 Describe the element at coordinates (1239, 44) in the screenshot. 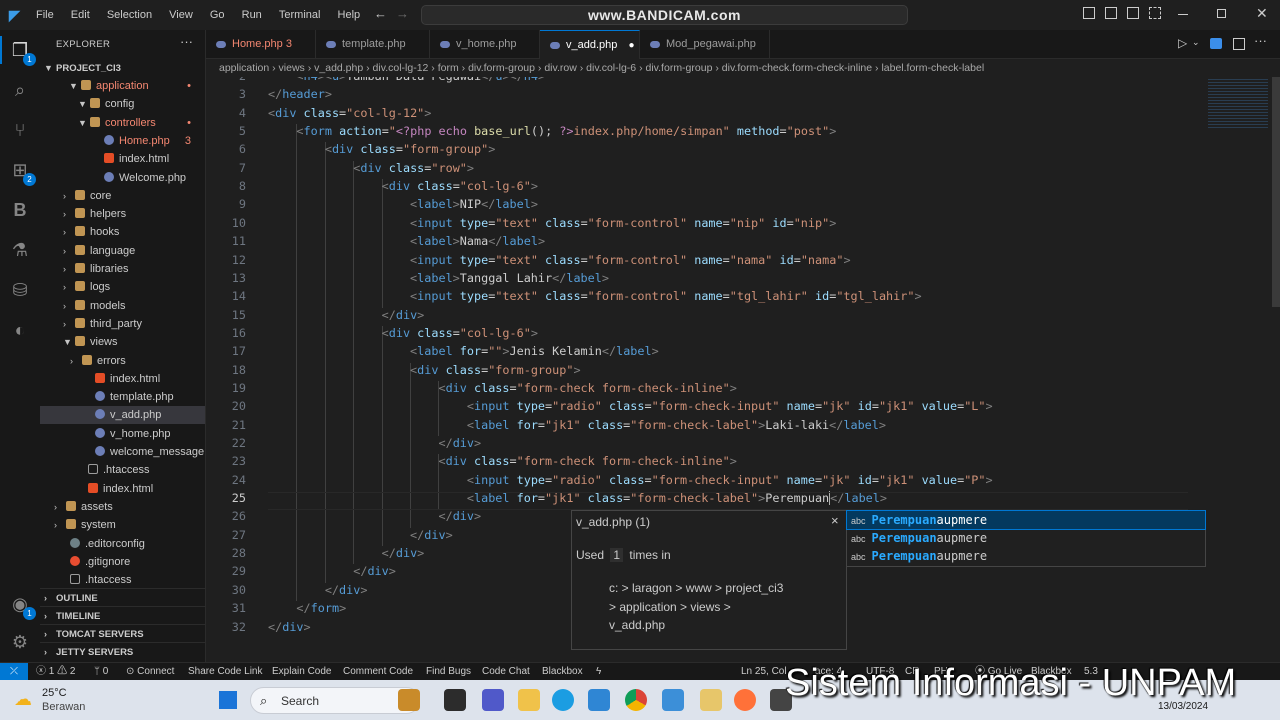

I see `split-editor-icon` at that location.